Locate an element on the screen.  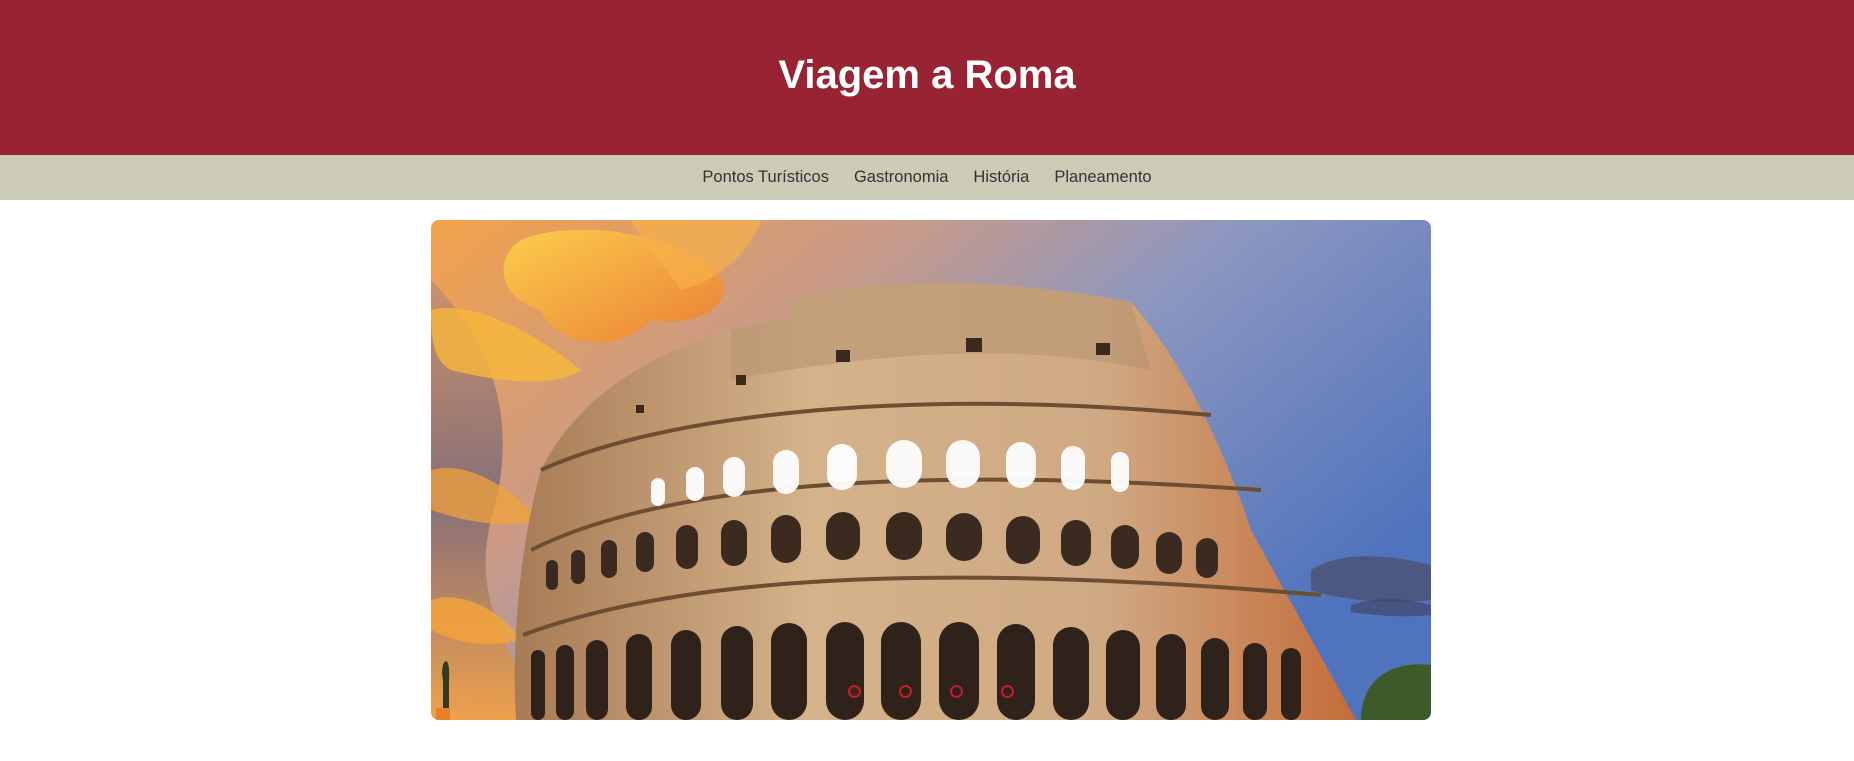
nav-link-historia: História is located at coordinates (1001, 177).